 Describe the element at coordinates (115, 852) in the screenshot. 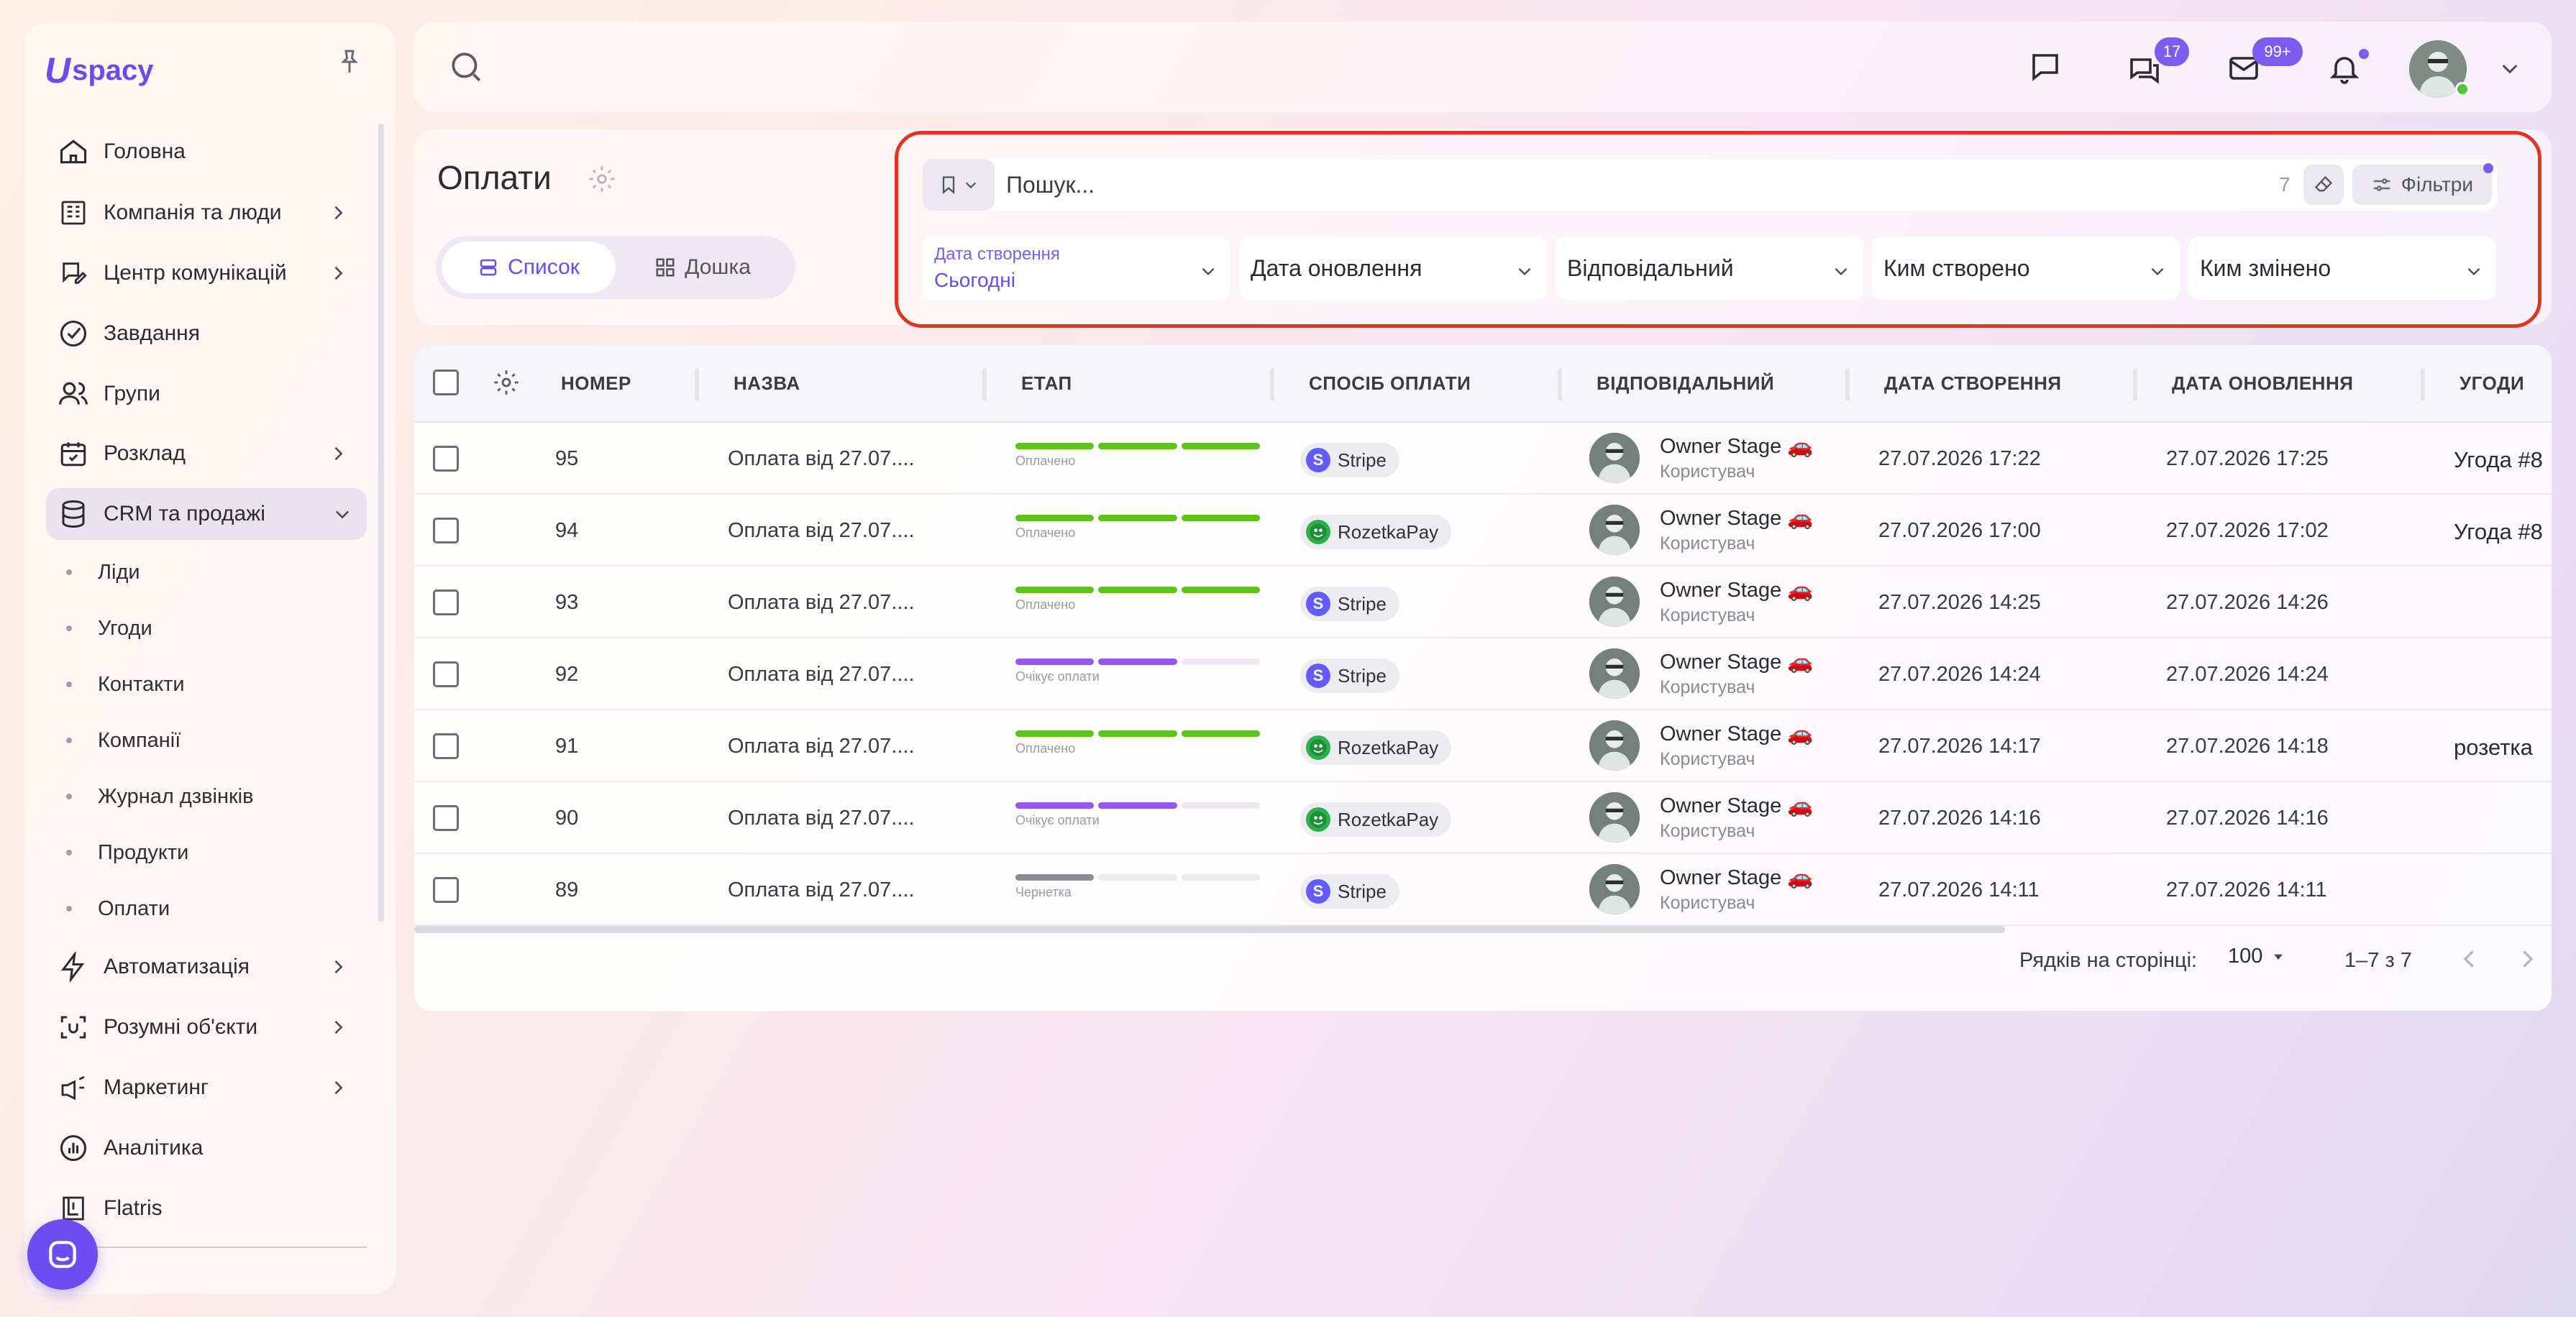

I see `sidebar-subitem-products: Продукти` at that location.